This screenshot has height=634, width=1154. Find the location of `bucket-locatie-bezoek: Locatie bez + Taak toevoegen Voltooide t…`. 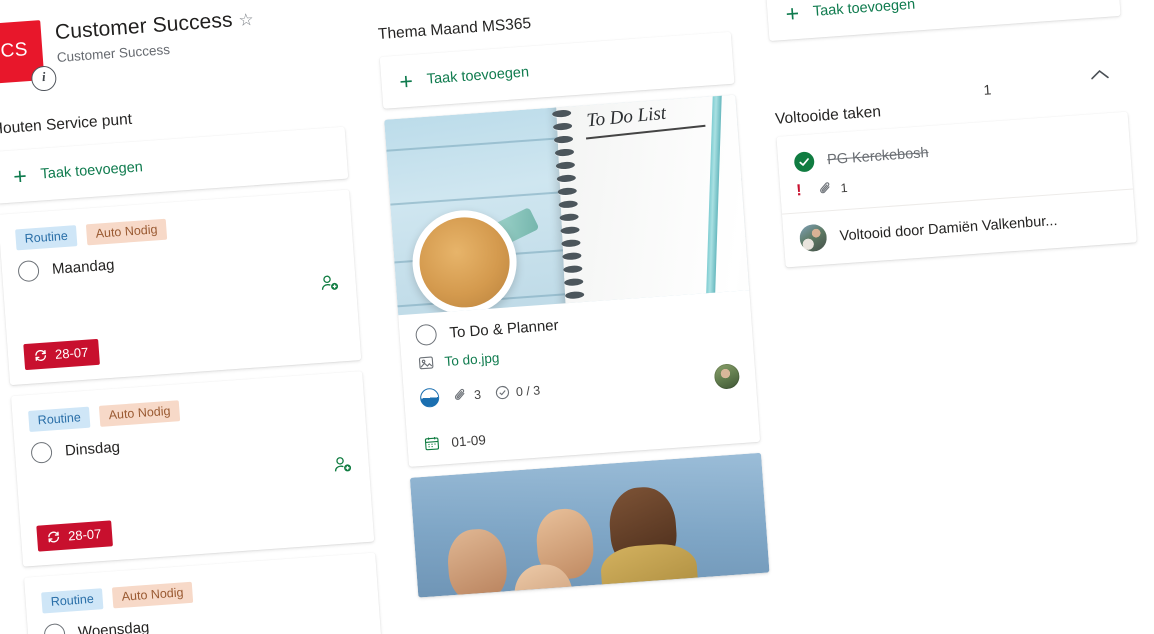

bucket-locatie-bezoek: Locatie bez + Taak toevoegen Voltooide t… is located at coordinates (951, 139).